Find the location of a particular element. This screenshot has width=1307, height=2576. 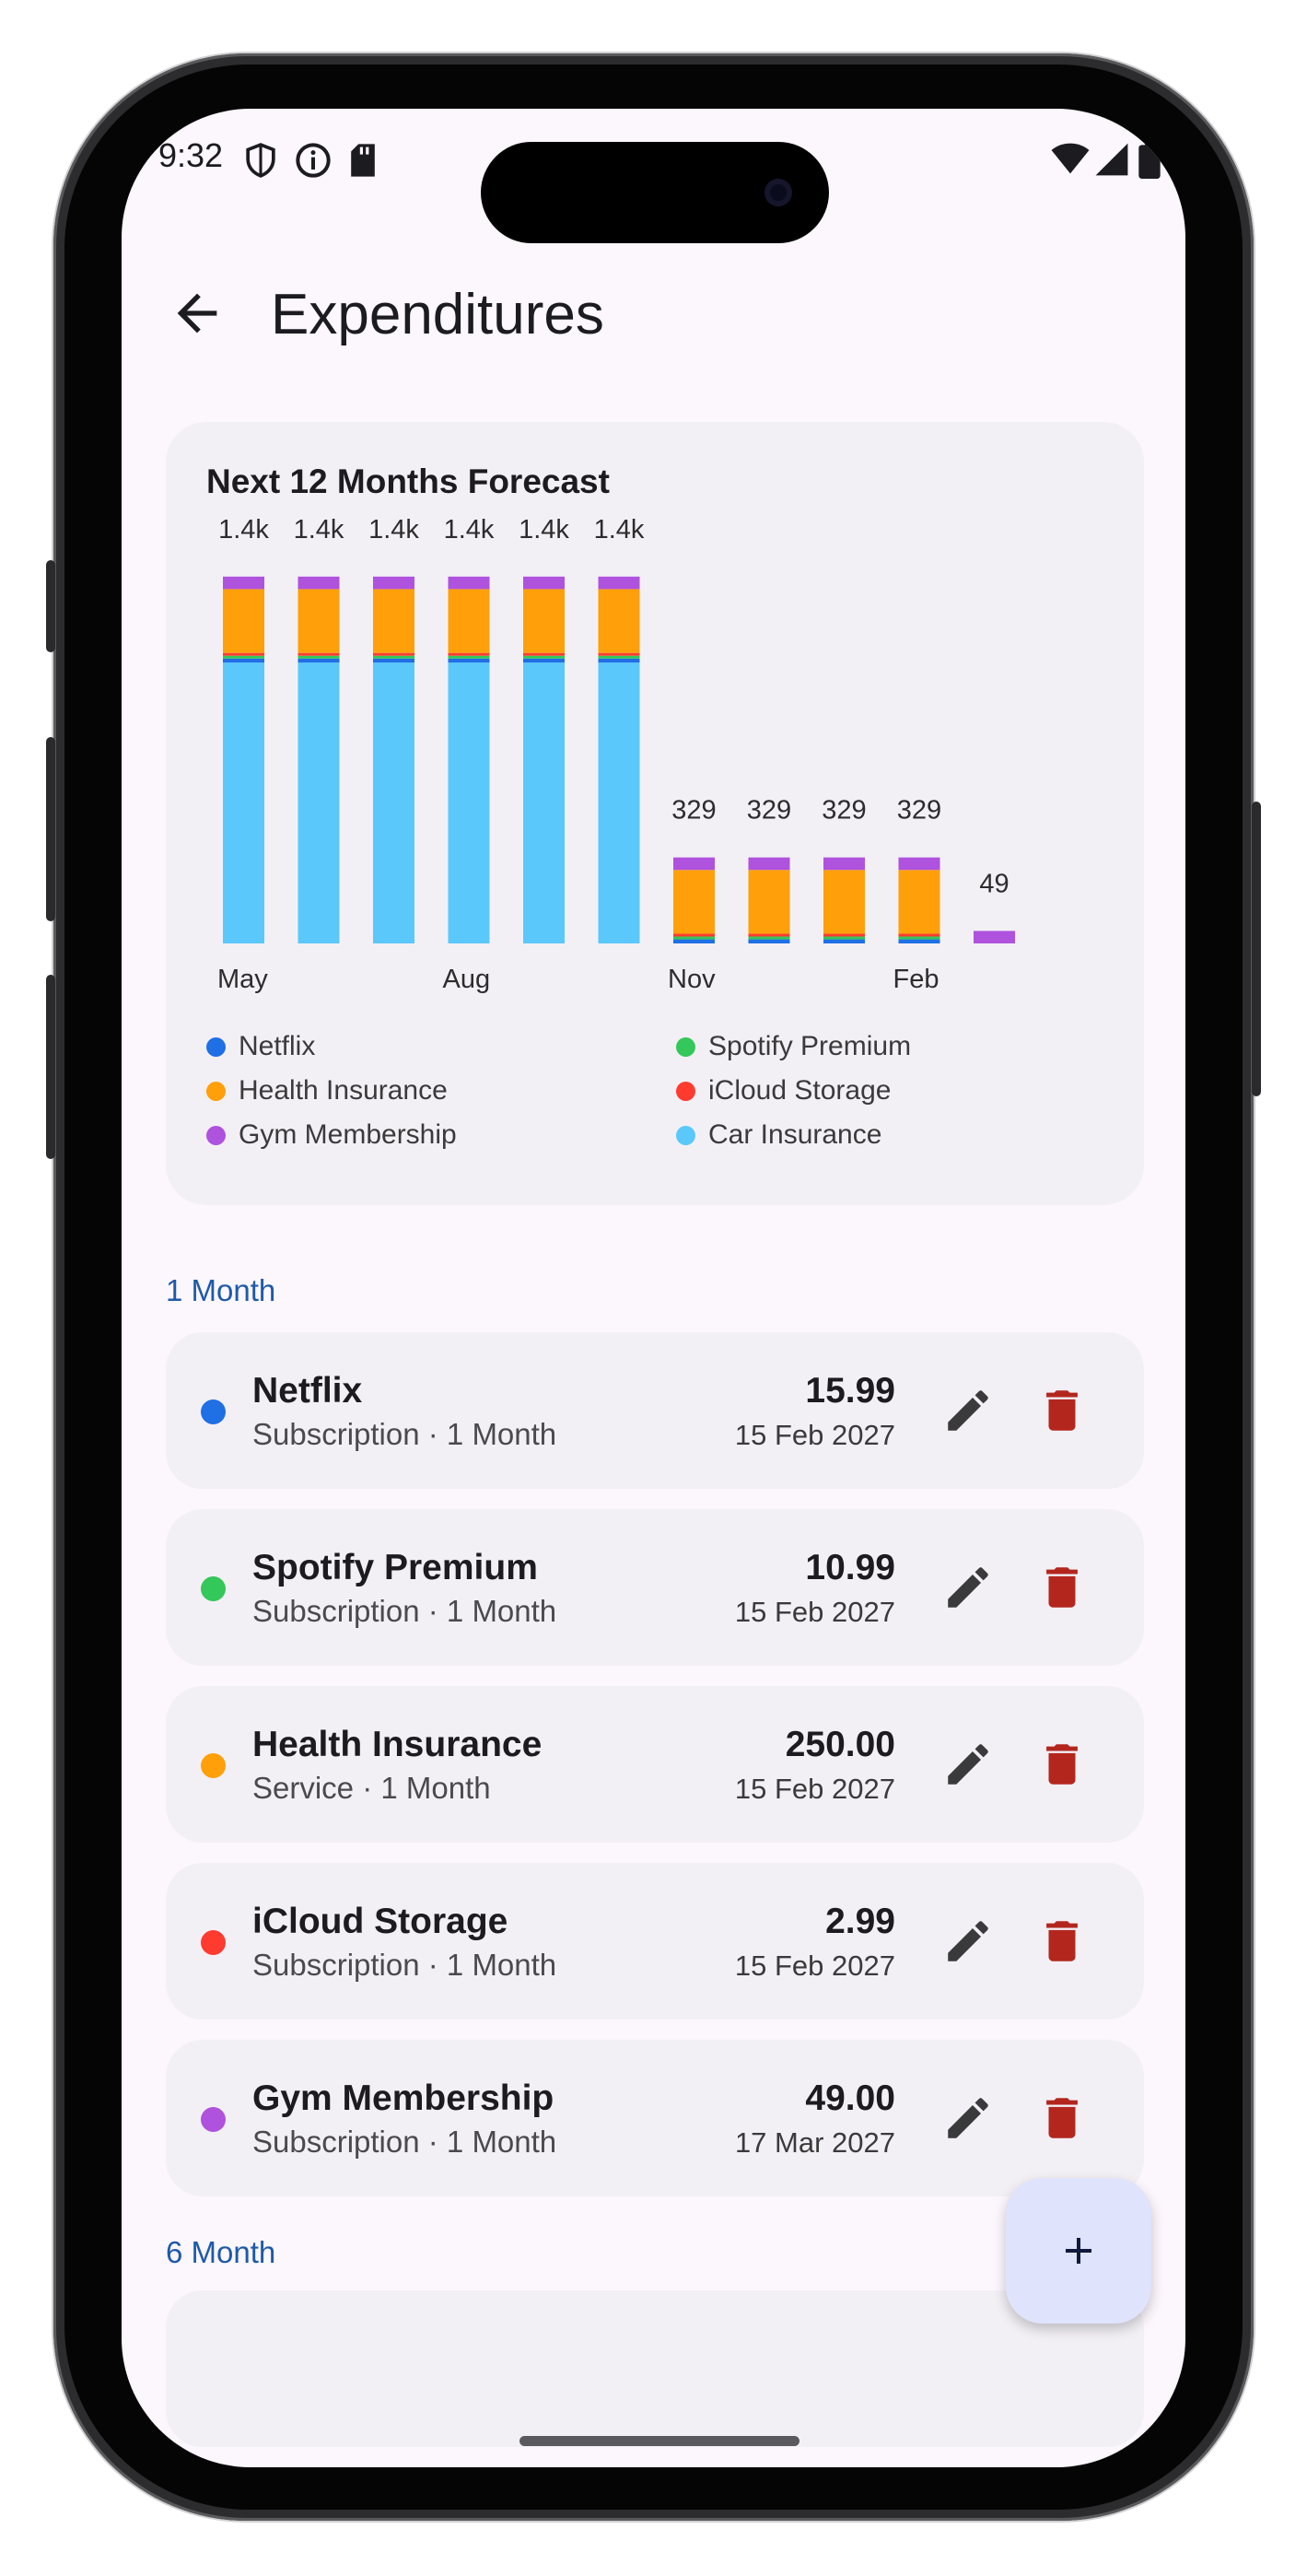

bar-segment-icloud-storage-jul is located at coordinates (394, 654).